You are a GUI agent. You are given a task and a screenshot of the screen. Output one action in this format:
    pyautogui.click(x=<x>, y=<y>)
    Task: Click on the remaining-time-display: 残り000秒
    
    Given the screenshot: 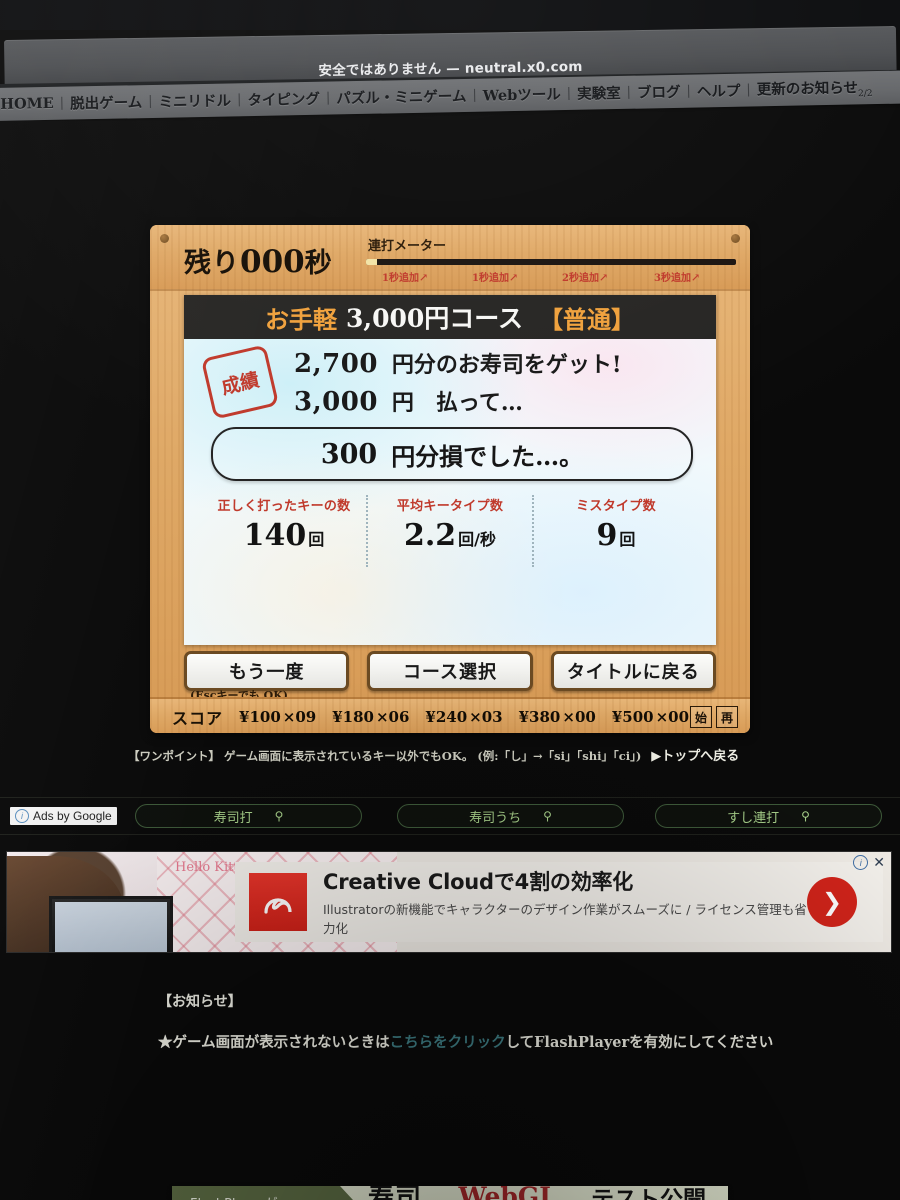 What is the action you would take?
    pyautogui.click(x=258, y=260)
    